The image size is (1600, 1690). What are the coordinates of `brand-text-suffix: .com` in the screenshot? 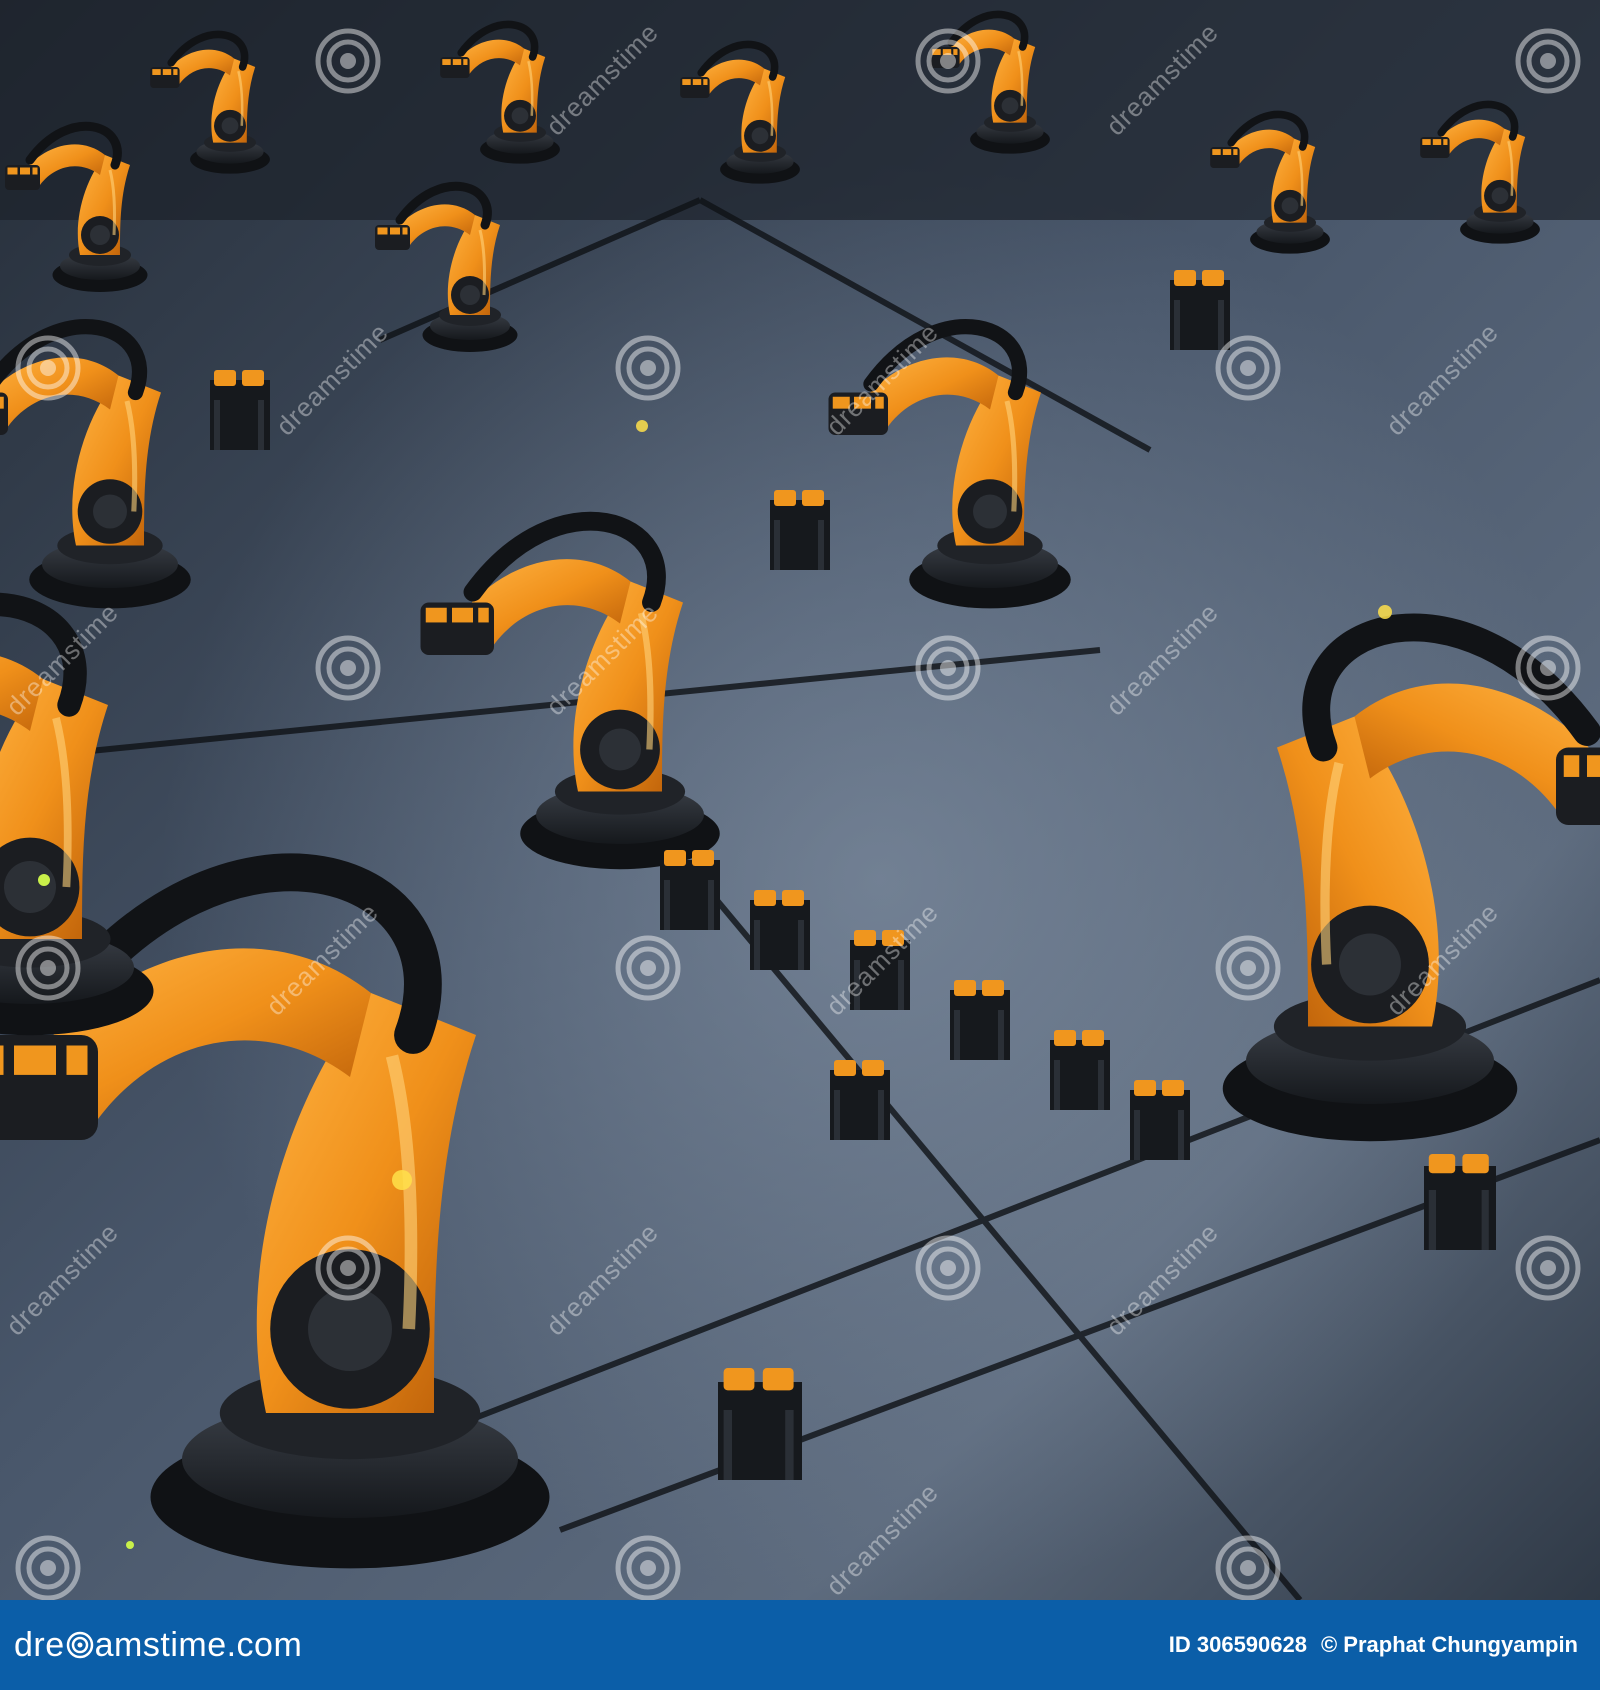 It's located at (264, 1644).